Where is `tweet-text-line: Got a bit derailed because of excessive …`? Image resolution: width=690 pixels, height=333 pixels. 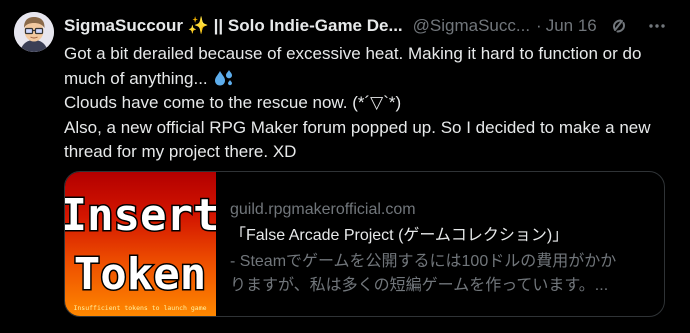 tweet-text-line: Got a bit derailed because of excessive … is located at coordinates (353, 53).